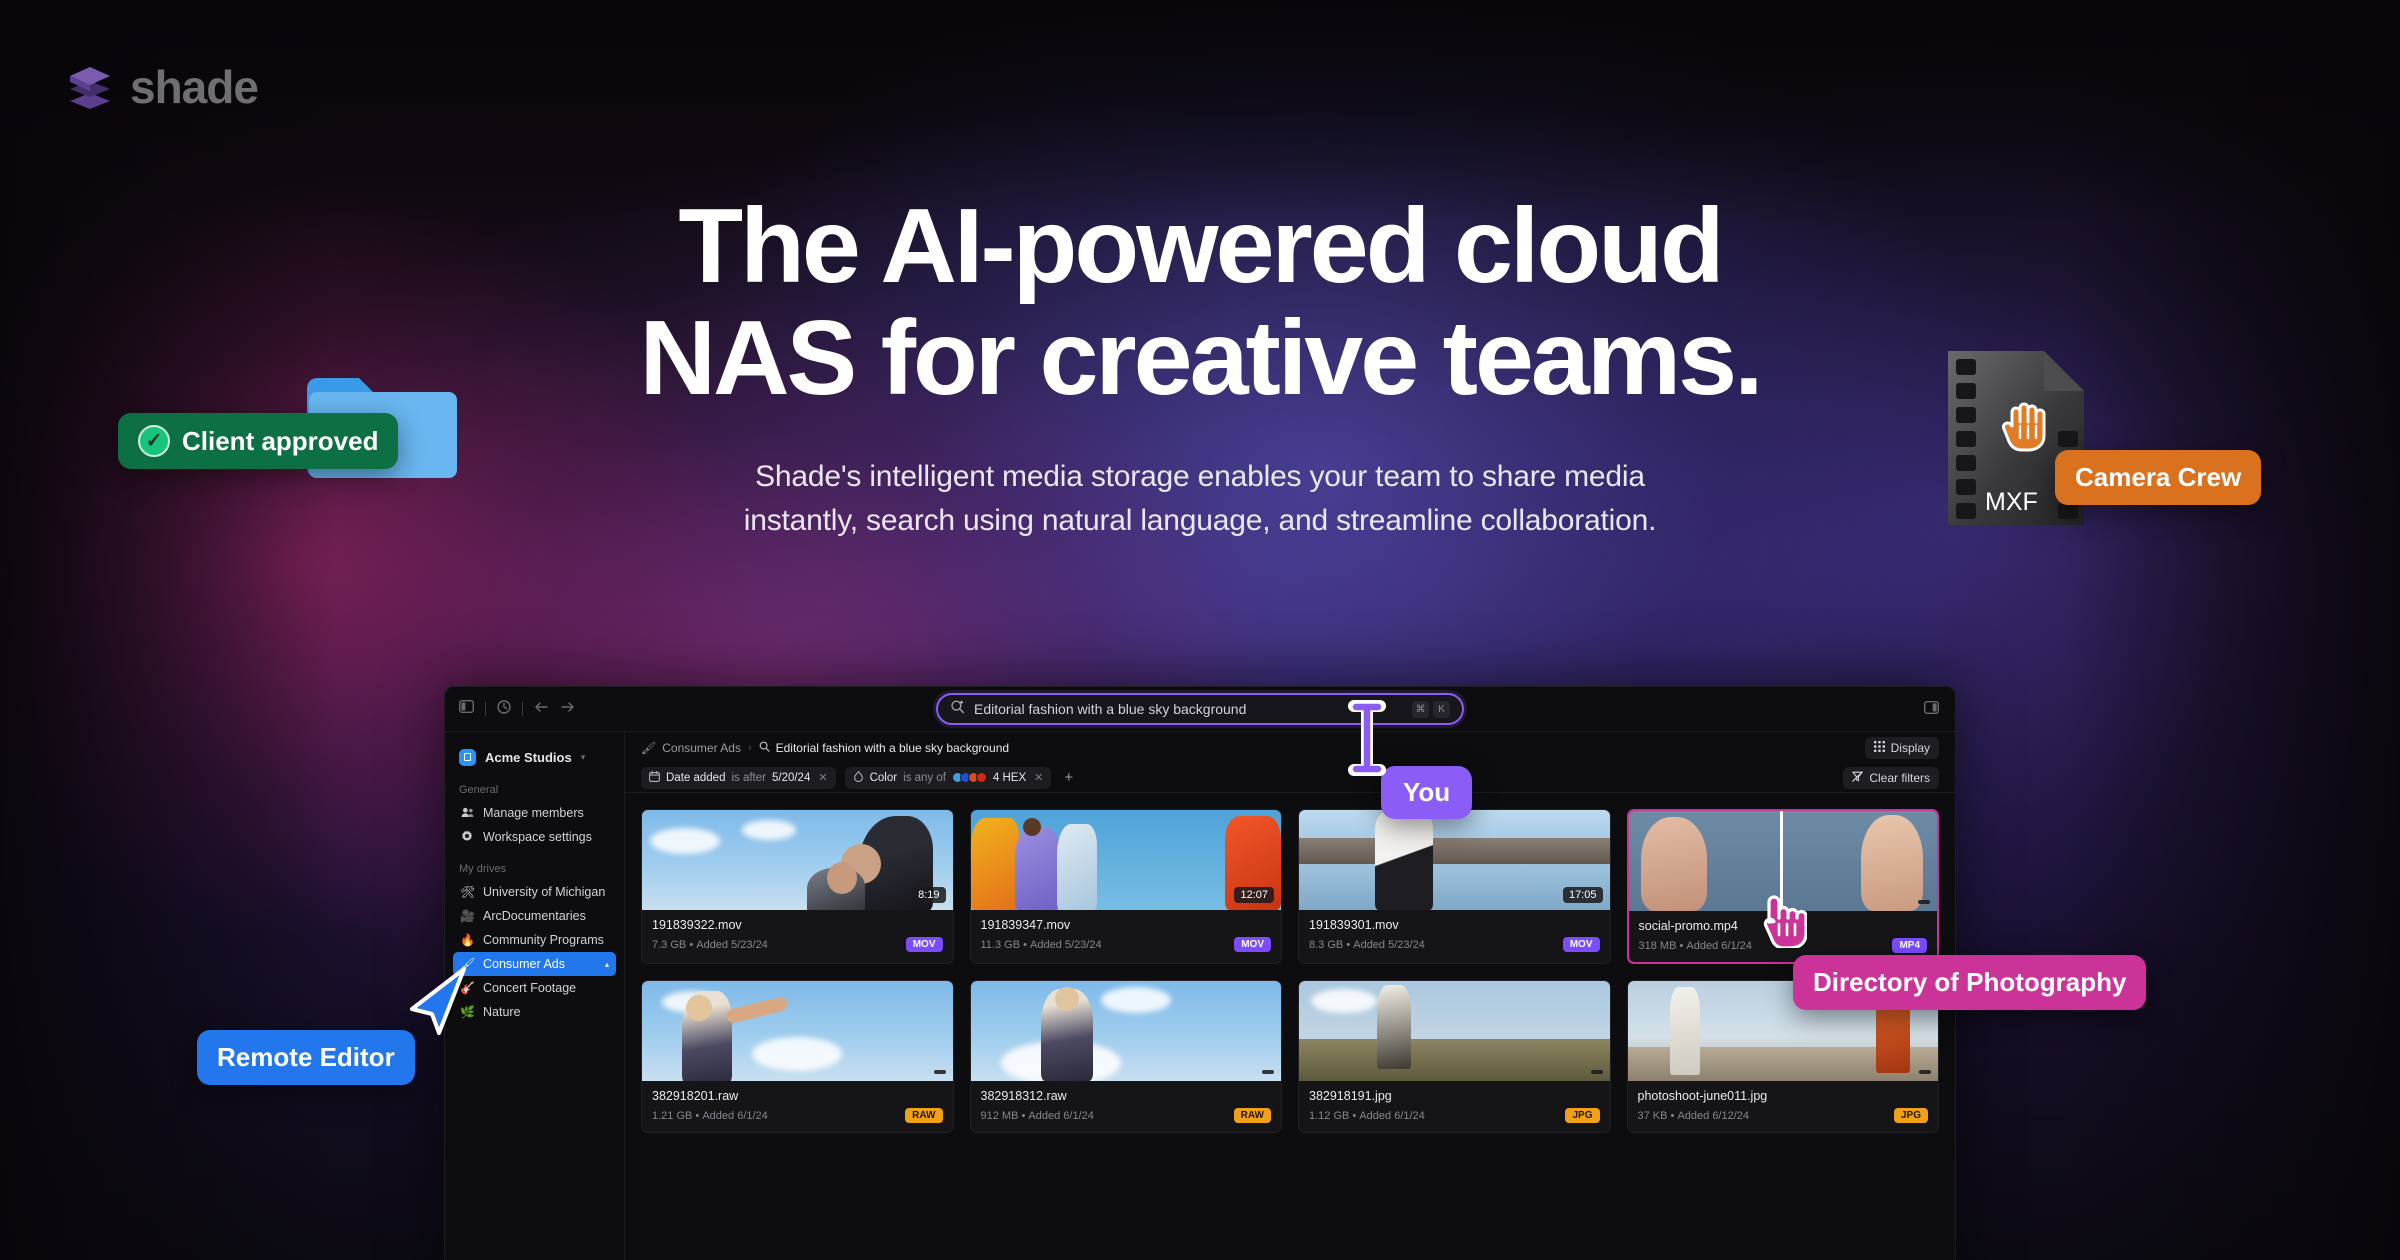 The height and width of the screenshot is (1260, 2400). I want to click on display-button: Display, so click(1901, 747).